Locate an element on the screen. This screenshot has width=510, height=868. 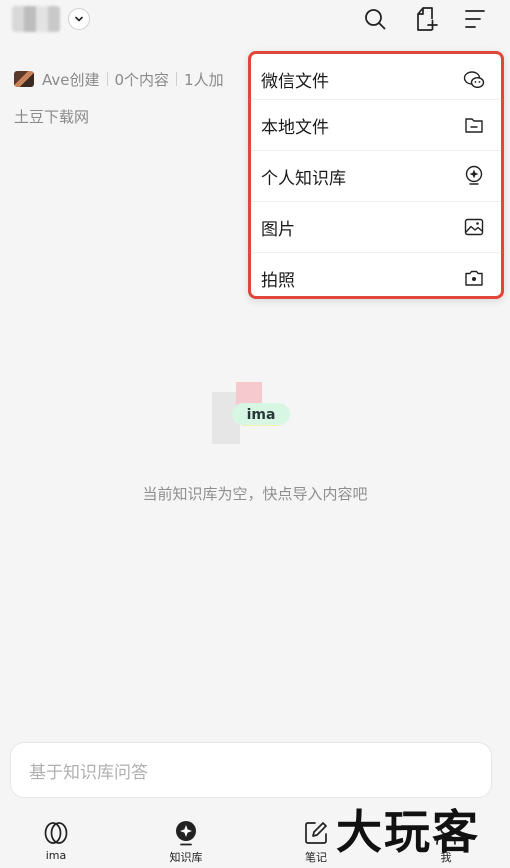
empty-illustration: ima is located at coordinates (255, 413).